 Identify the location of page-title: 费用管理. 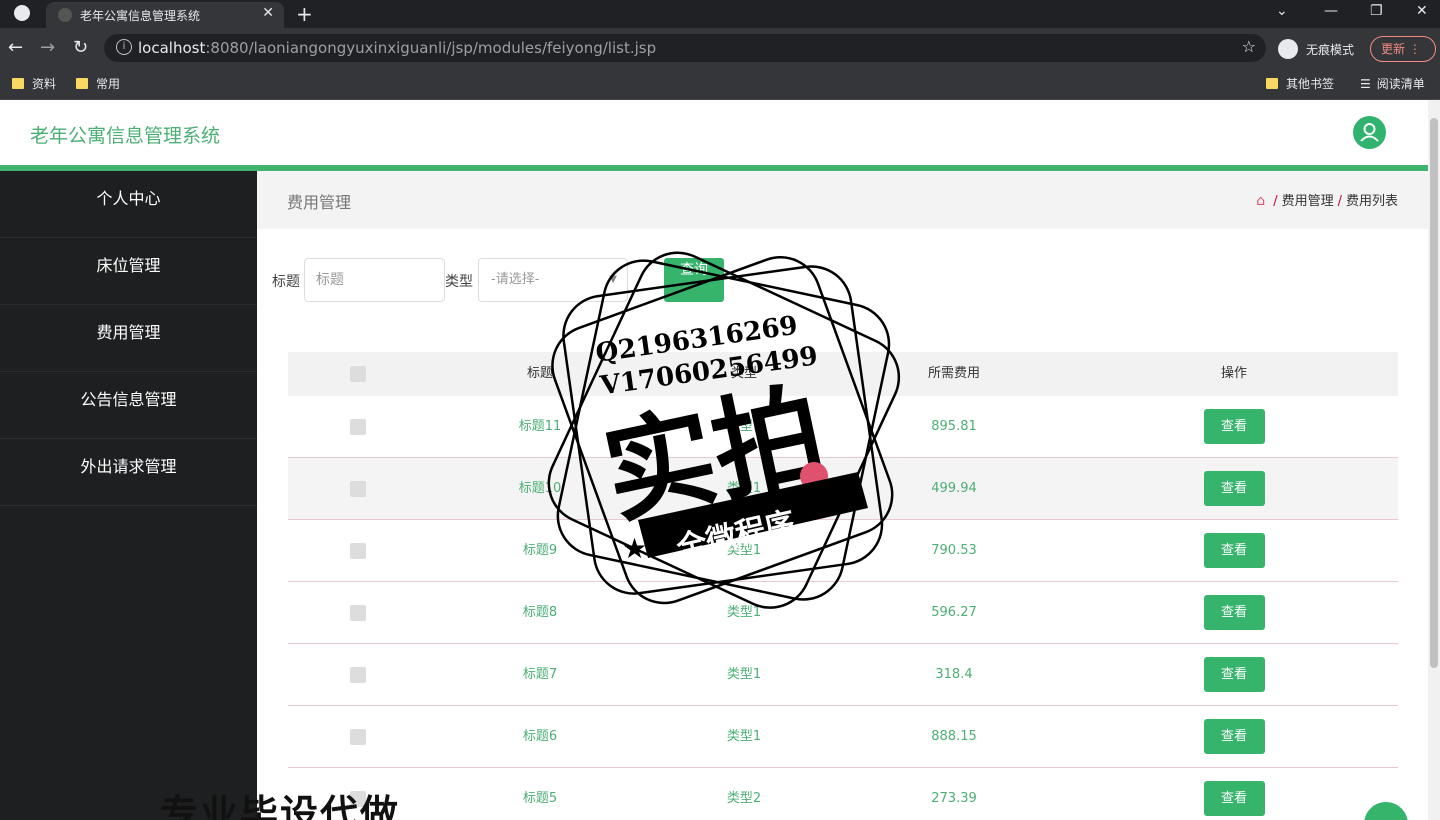
(319, 202).